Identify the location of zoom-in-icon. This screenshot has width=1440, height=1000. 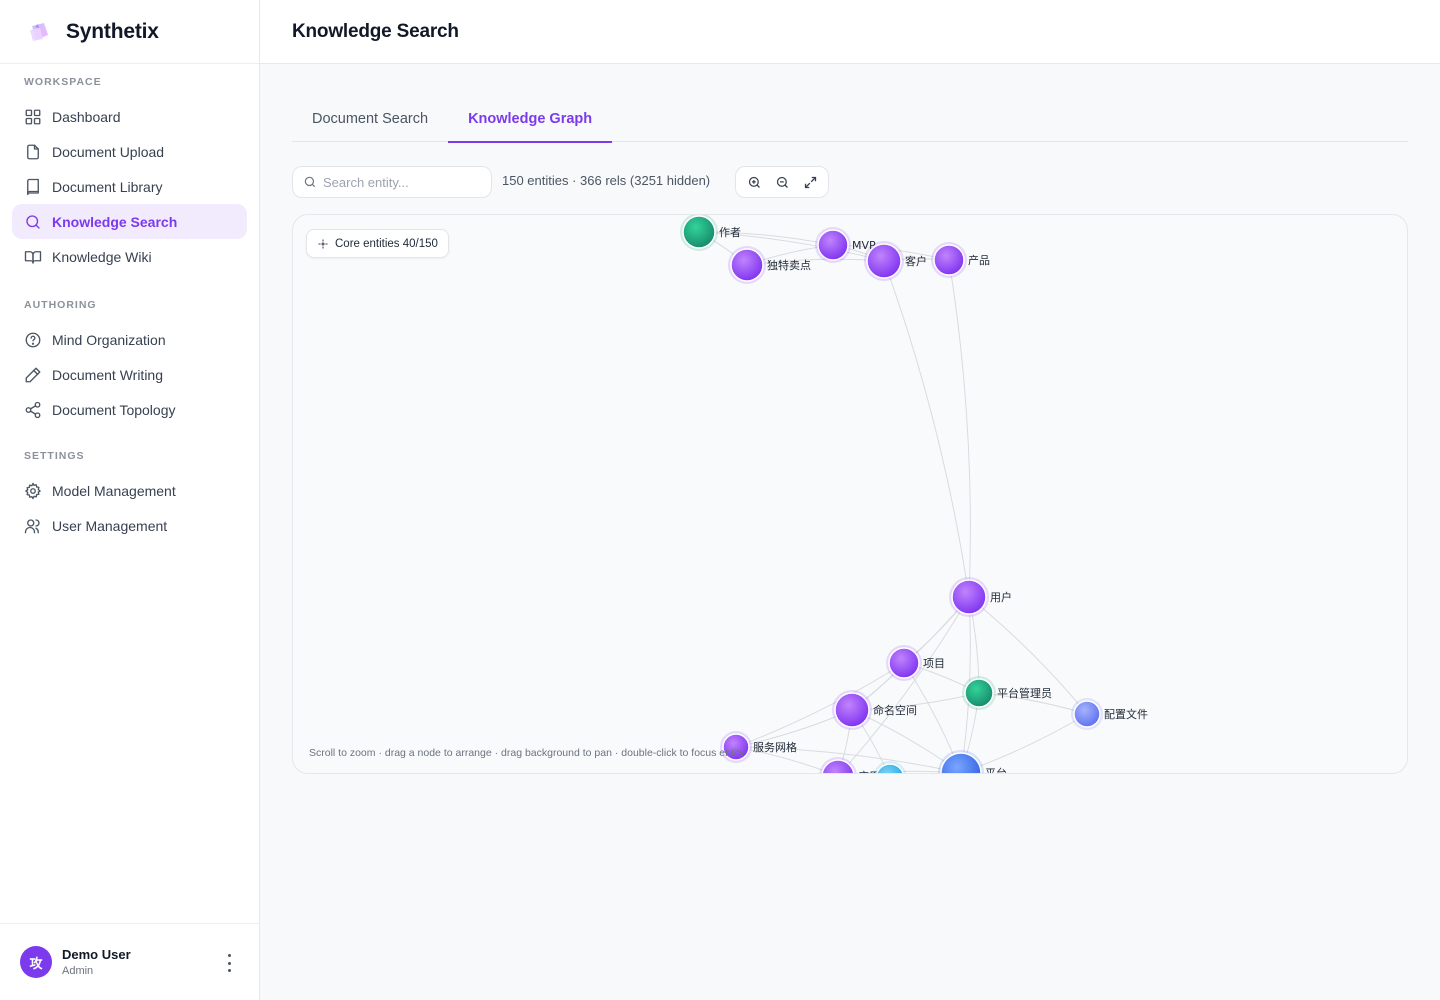
(754, 182).